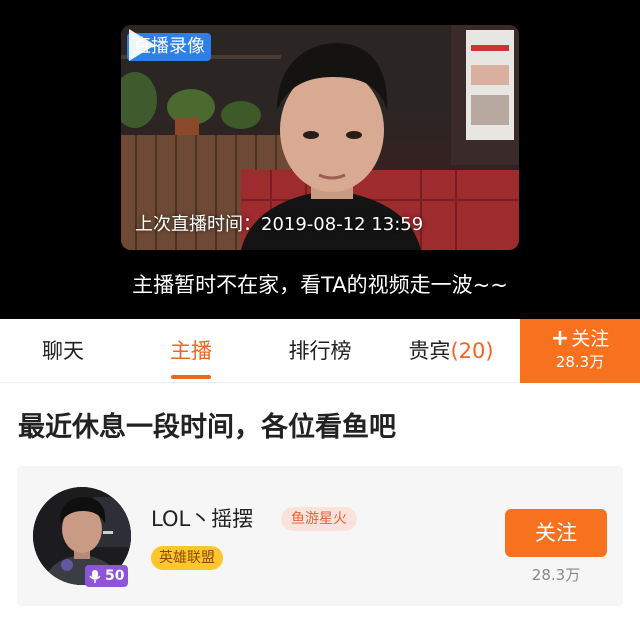 This screenshot has height=622, width=640. I want to click on follow-tab-button: + 关注 28.3万, so click(580, 351).